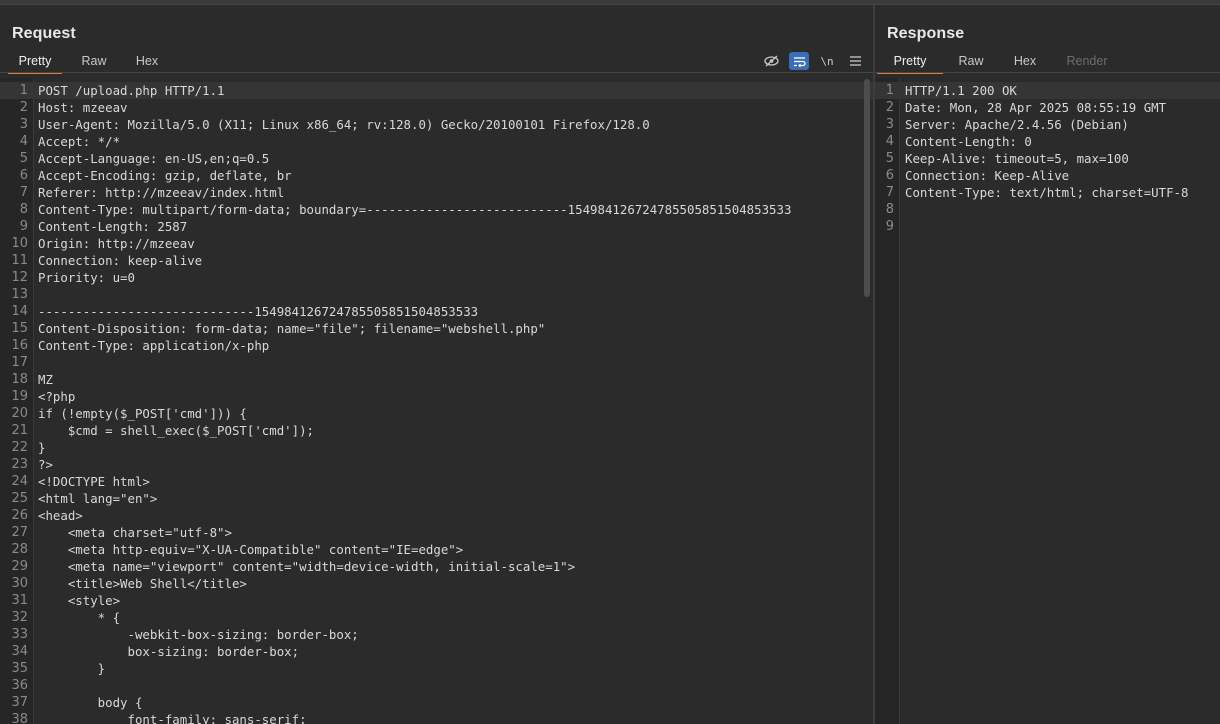  What do you see at coordinates (172, 718) in the screenshot?
I see `code-text: font-family: sans-serif;` at bounding box center [172, 718].